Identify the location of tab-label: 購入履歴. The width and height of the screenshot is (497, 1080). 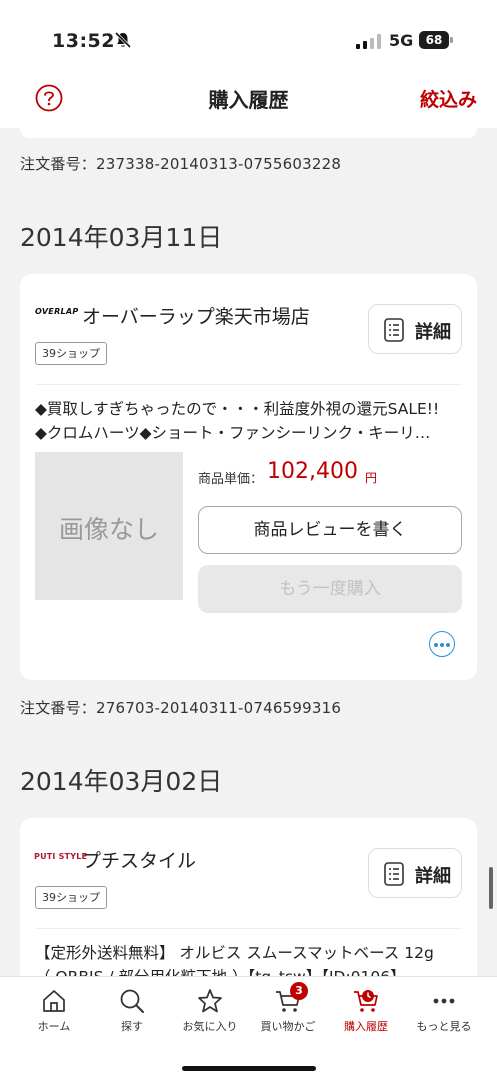
(366, 1026).